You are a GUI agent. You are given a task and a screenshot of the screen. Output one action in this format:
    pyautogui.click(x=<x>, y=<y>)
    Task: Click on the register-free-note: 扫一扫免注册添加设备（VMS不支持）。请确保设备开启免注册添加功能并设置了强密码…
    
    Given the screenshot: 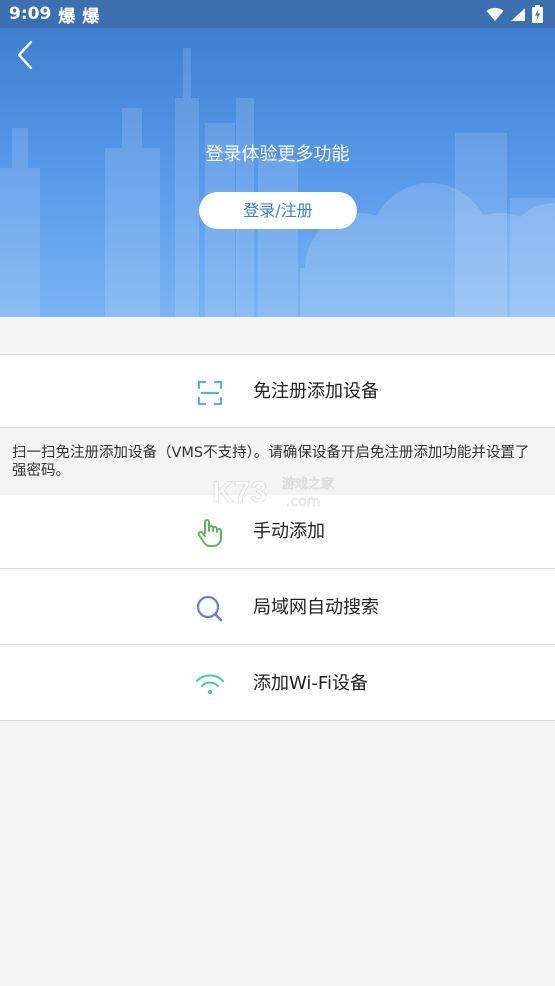 What is the action you would take?
    pyautogui.click(x=277, y=462)
    